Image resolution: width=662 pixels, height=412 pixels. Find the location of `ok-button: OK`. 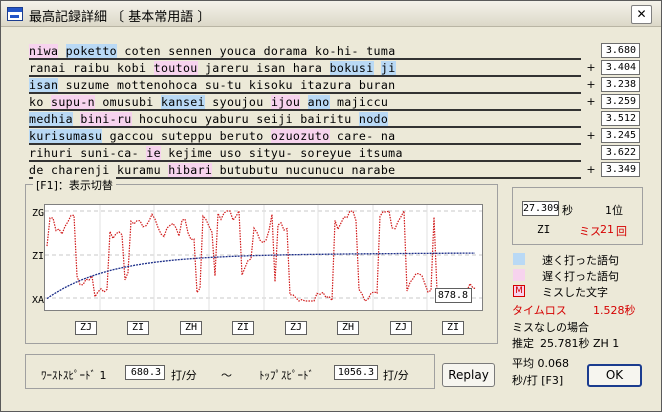

ok-button: OK is located at coordinates (614, 375).